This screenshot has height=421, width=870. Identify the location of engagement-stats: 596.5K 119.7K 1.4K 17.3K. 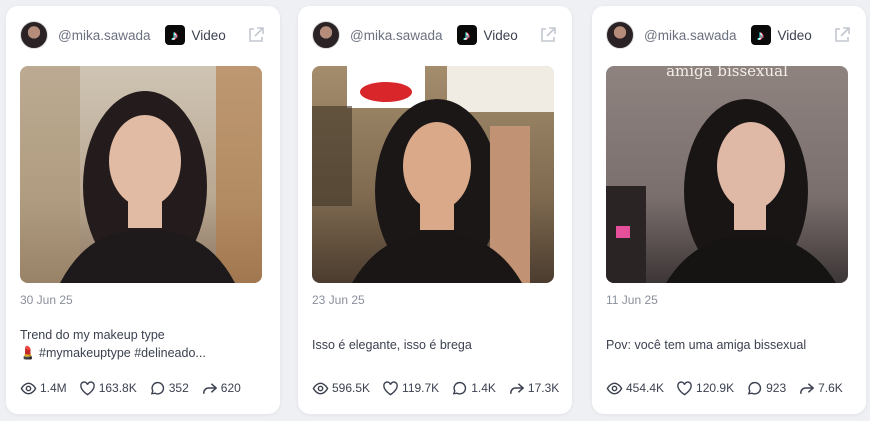
(438, 388).